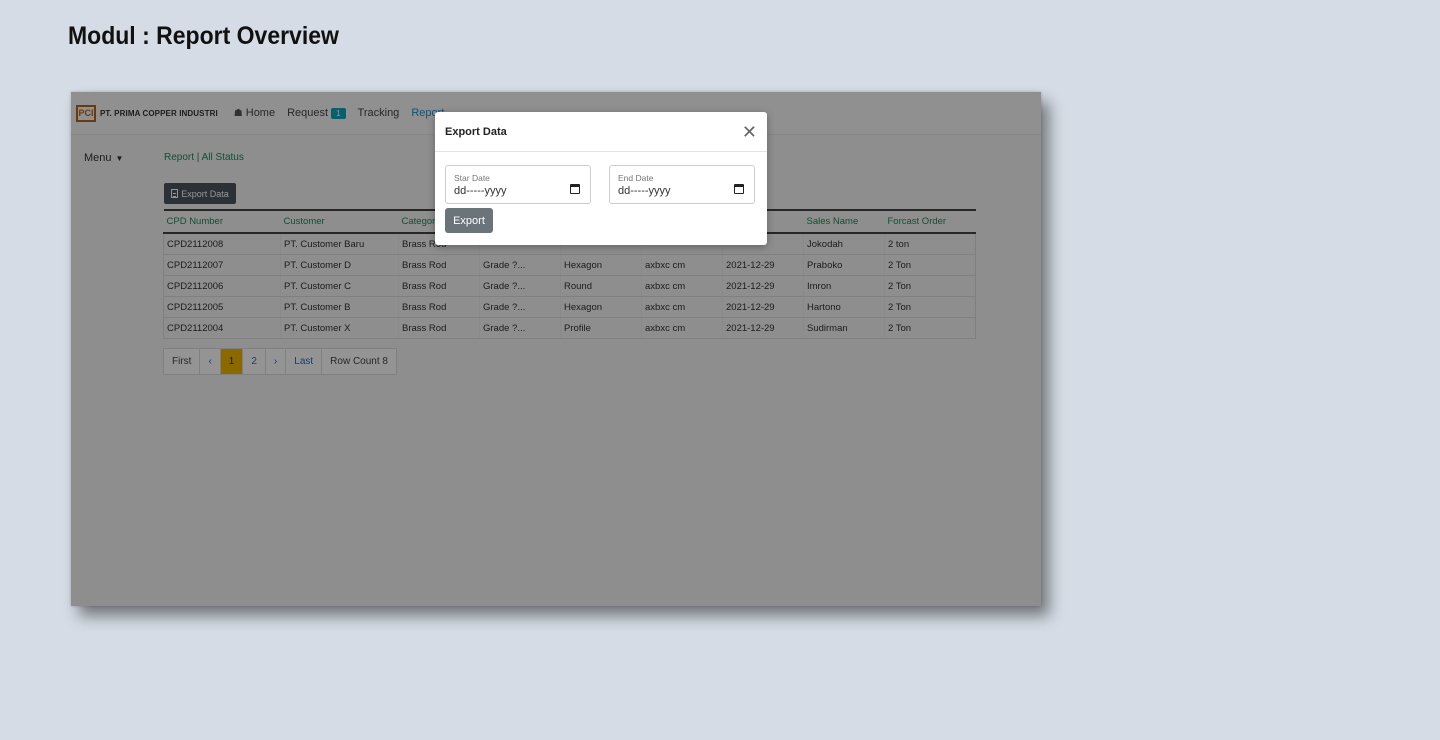 The width and height of the screenshot is (1440, 740). I want to click on close-icon: ✕, so click(749, 132).